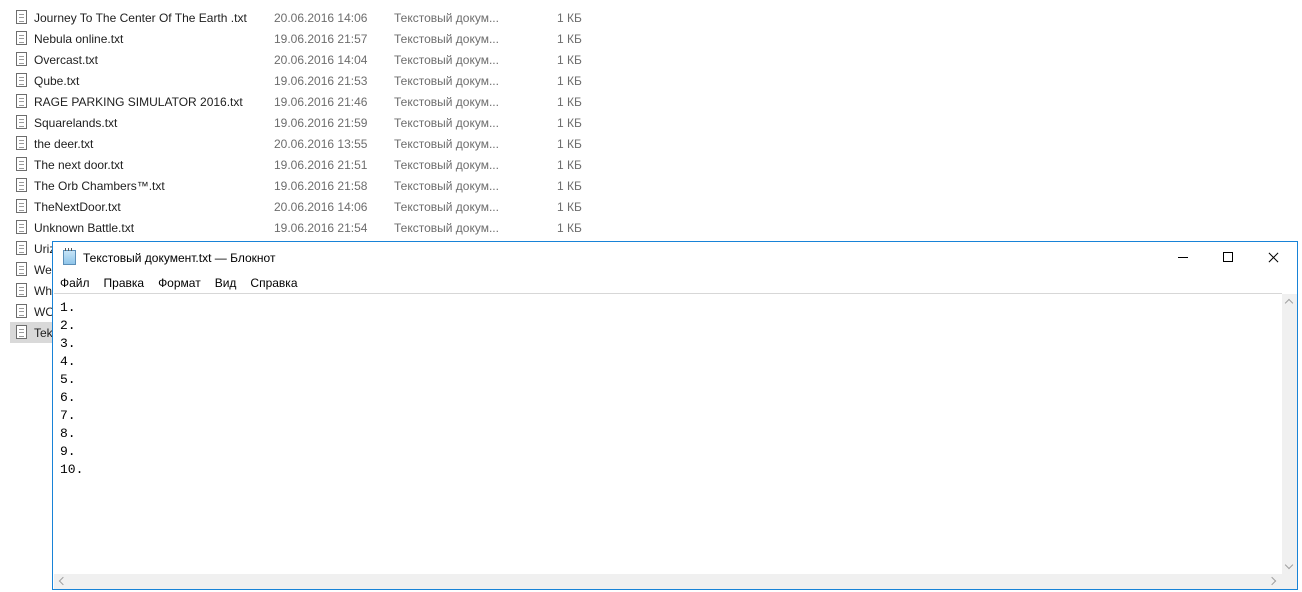 This screenshot has height=592, width=1302. What do you see at coordinates (1228, 257) in the screenshot?
I see `maximize-button` at bounding box center [1228, 257].